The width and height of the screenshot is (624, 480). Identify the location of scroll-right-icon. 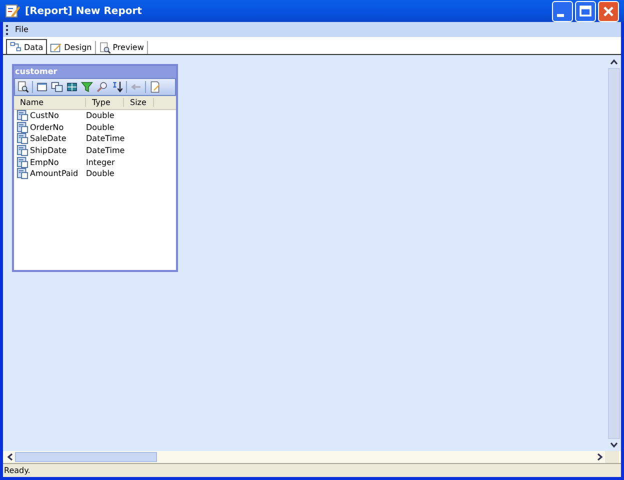
(600, 457).